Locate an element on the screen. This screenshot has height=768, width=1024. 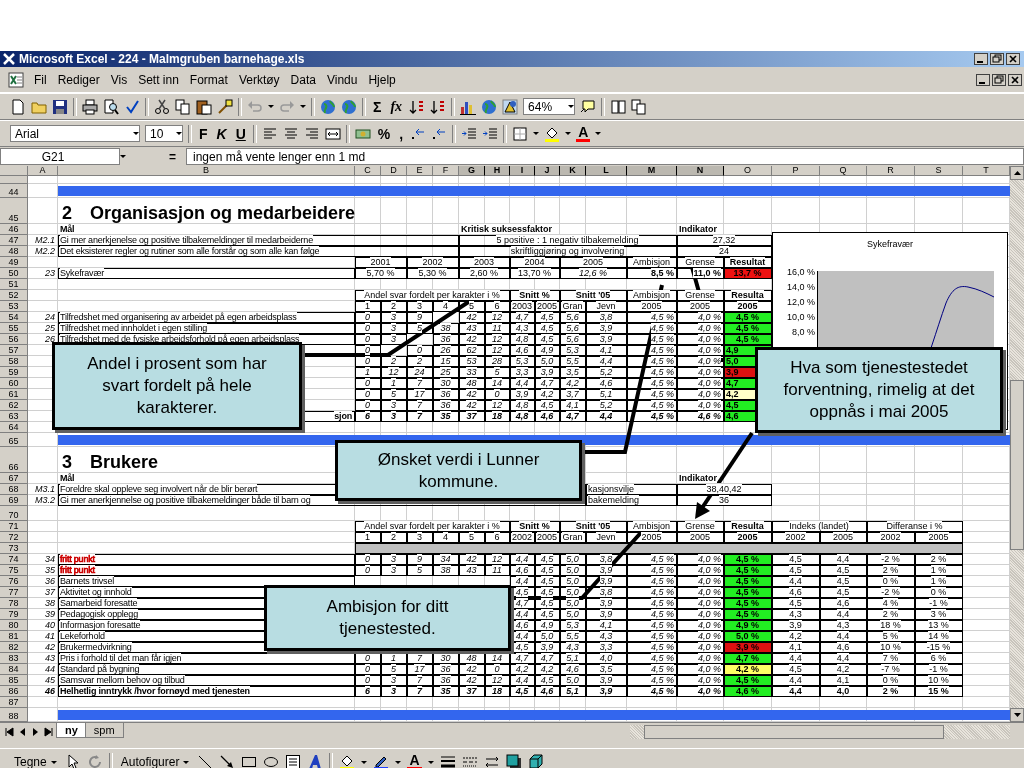
dash-style-icon is located at coordinates (469, 761).